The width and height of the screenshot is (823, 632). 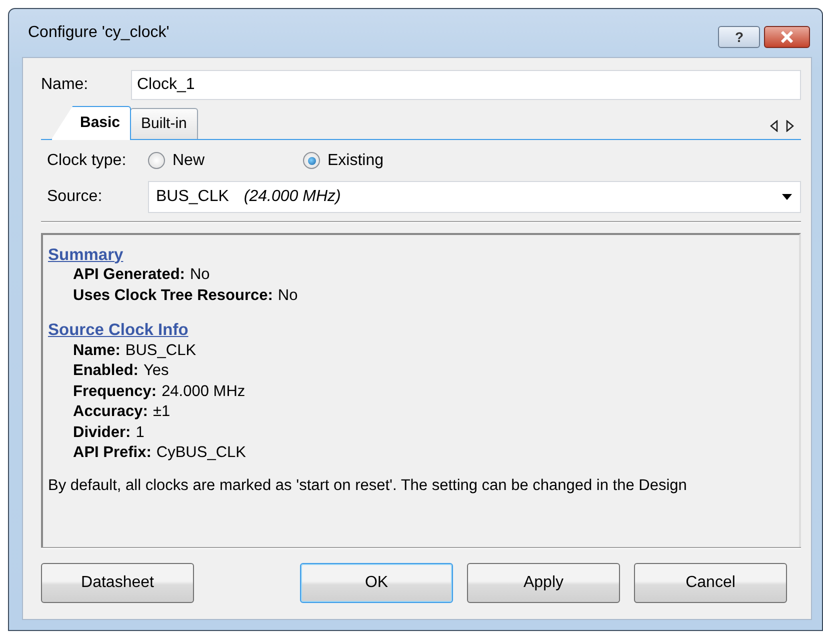 I want to click on source-frequency: (24.000 MHz), so click(x=292, y=197).